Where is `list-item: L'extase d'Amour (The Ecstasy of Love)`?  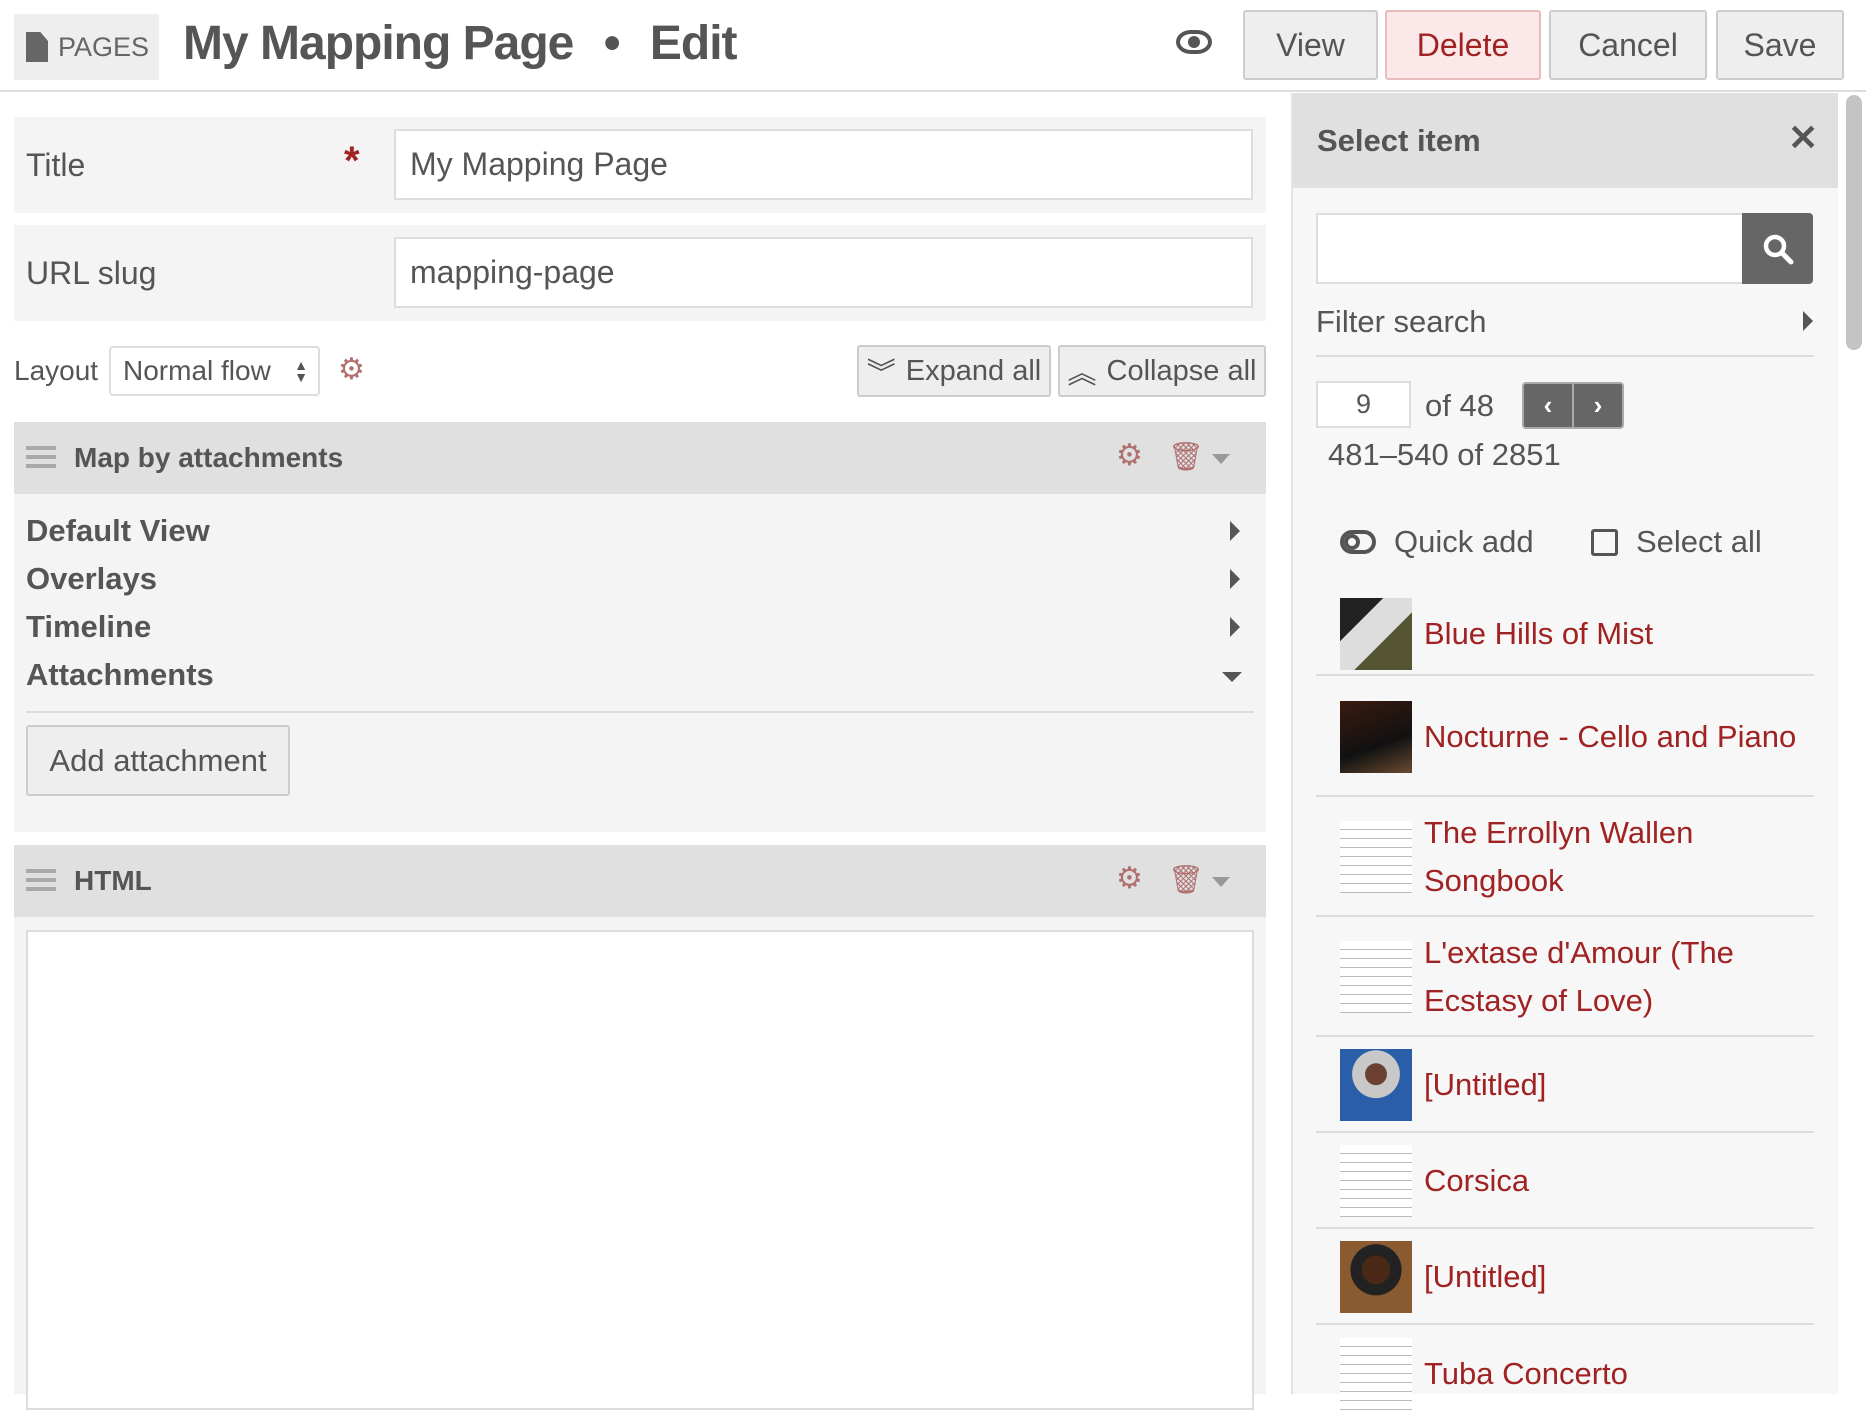 list-item: L'extase d'Amour (The Ecstasy of Love) is located at coordinates (1565, 978).